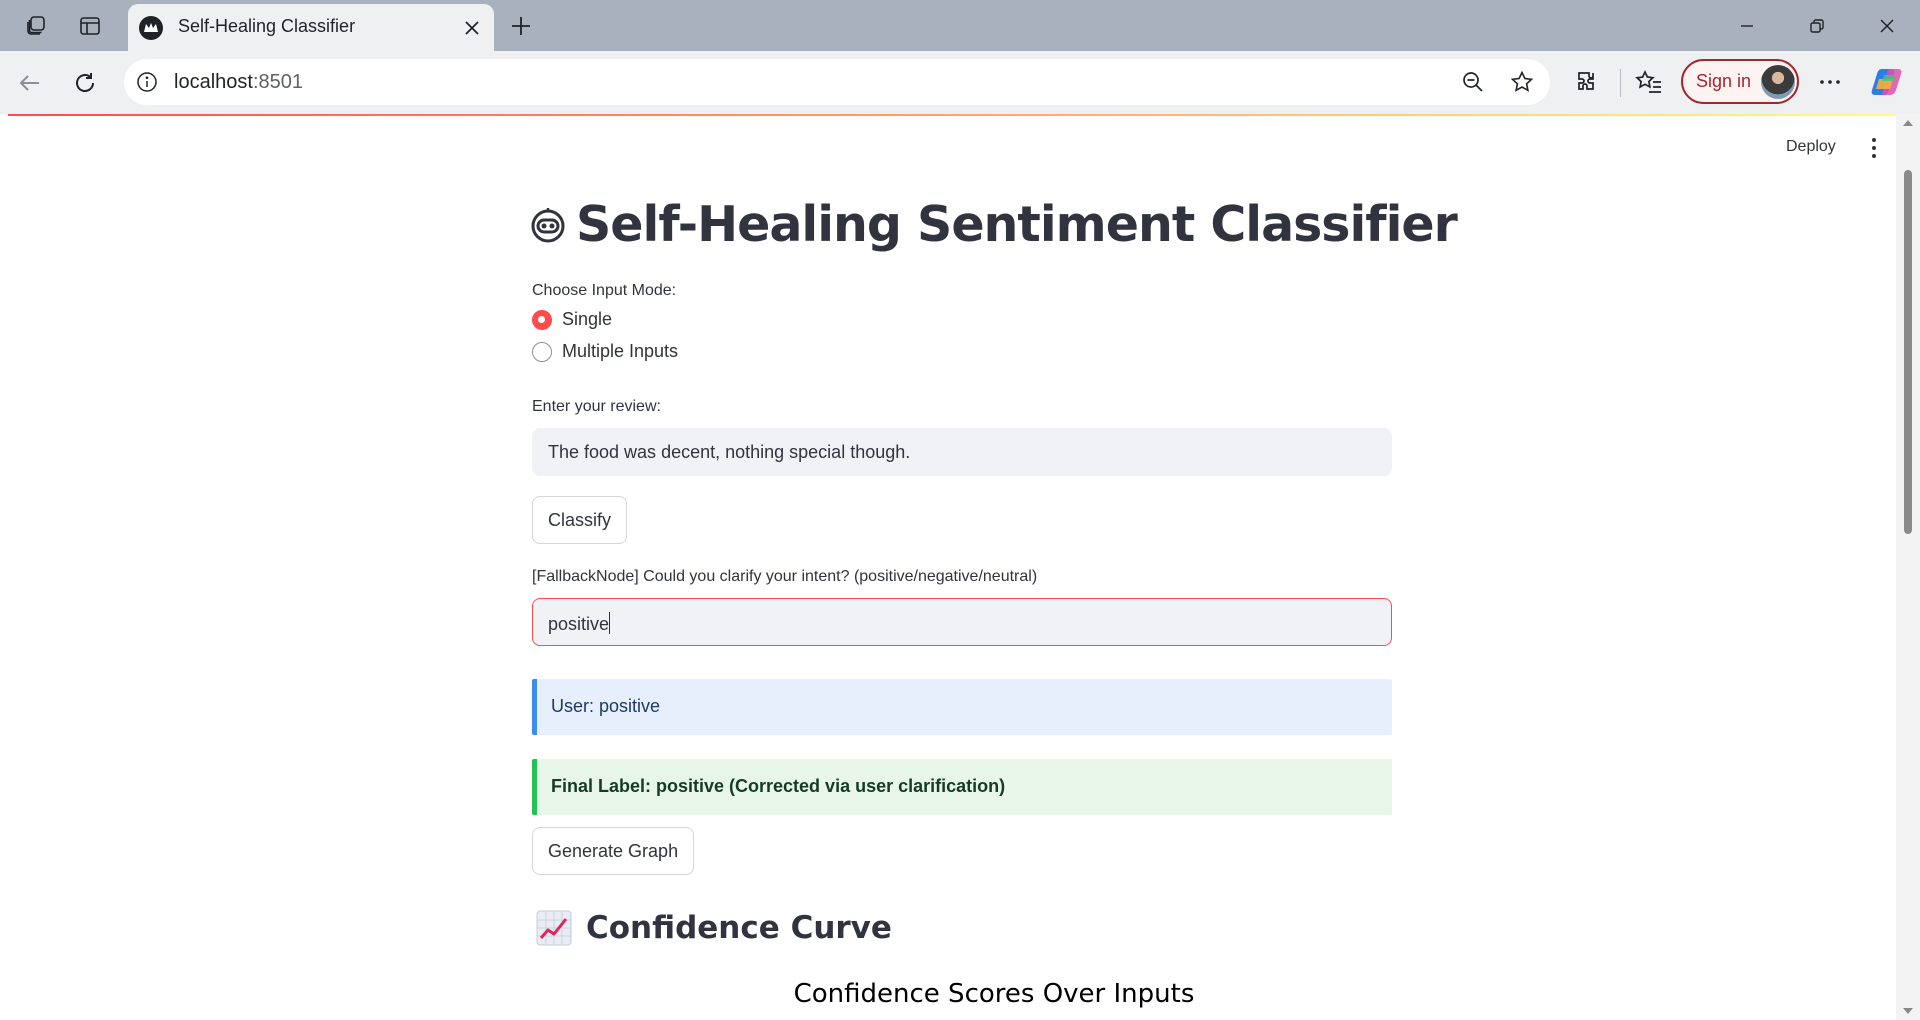 The height and width of the screenshot is (1020, 1920). What do you see at coordinates (548, 224) in the screenshot?
I see `robot-emoji-icon` at bounding box center [548, 224].